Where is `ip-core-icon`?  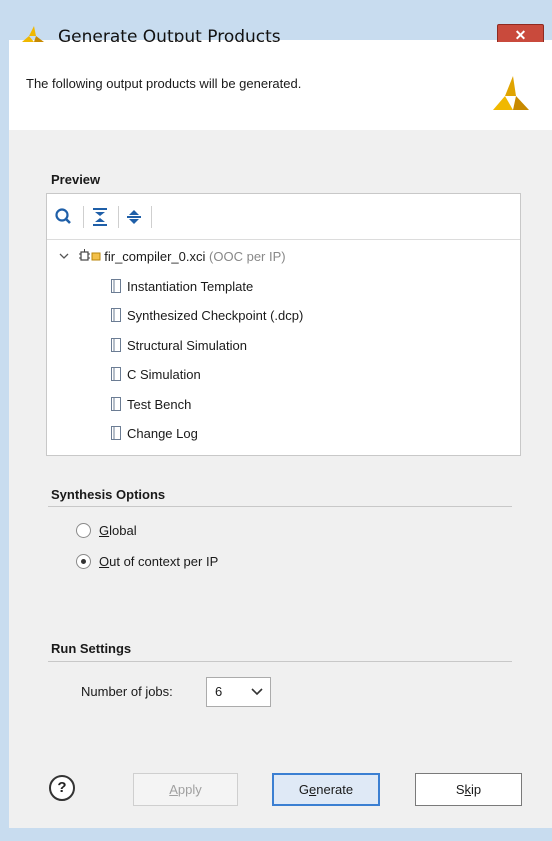
ip-core-icon is located at coordinates (89, 255).